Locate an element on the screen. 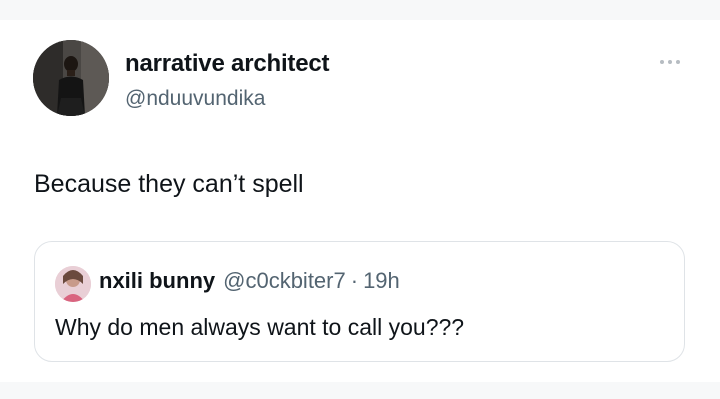  tweet-text: Because they can’t spell is located at coordinates (169, 184).